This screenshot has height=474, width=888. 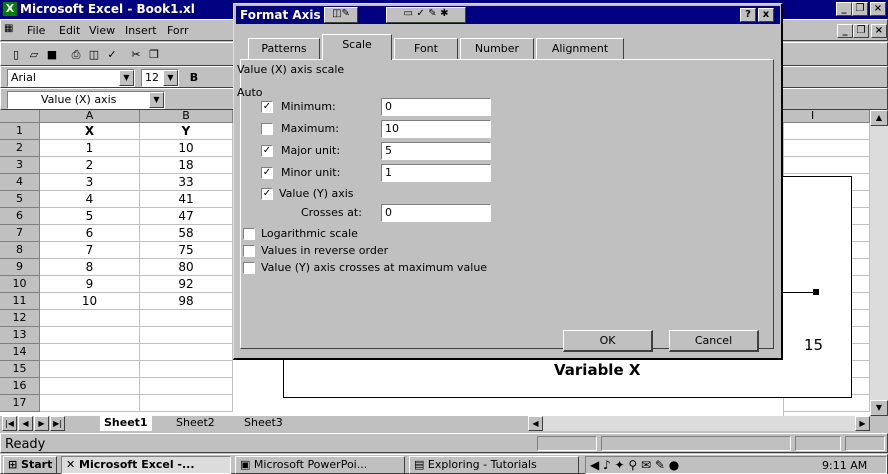 I want to click on row-header: 5, so click(x=20, y=199).